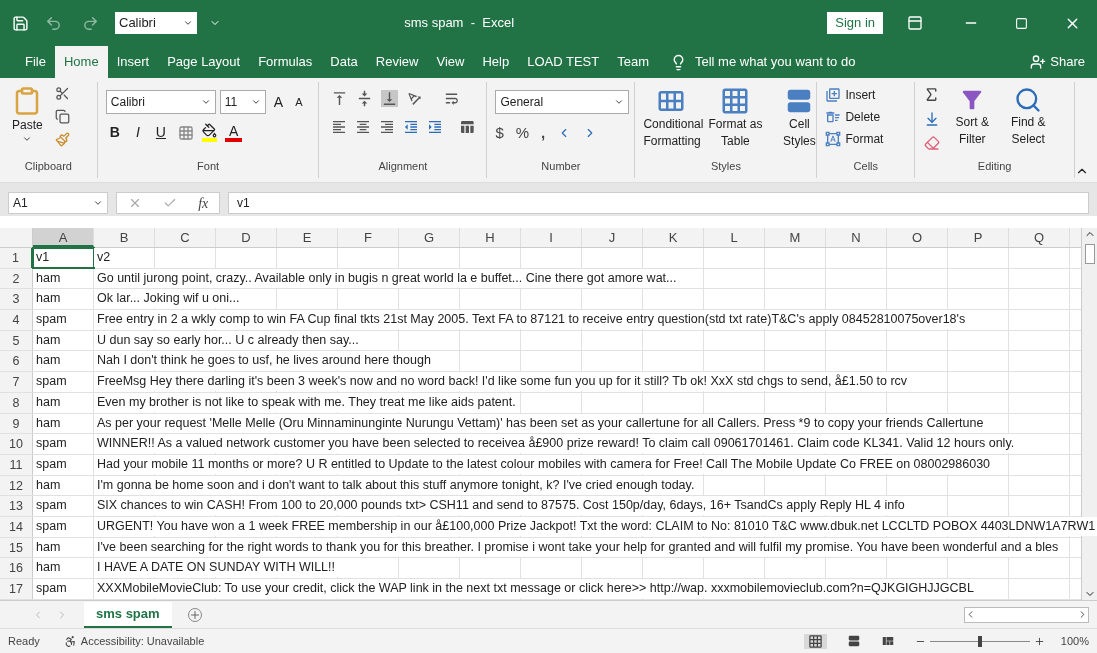  Describe the element at coordinates (853, 641) in the screenshot. I see `page-layout-view-icon` at that location.